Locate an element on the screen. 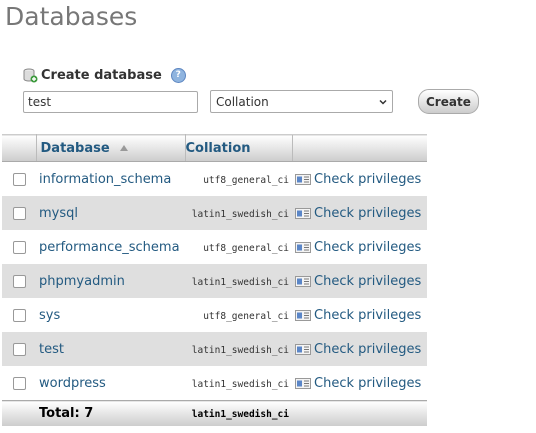  header-actions-cell is located at coordinates (359, 148).